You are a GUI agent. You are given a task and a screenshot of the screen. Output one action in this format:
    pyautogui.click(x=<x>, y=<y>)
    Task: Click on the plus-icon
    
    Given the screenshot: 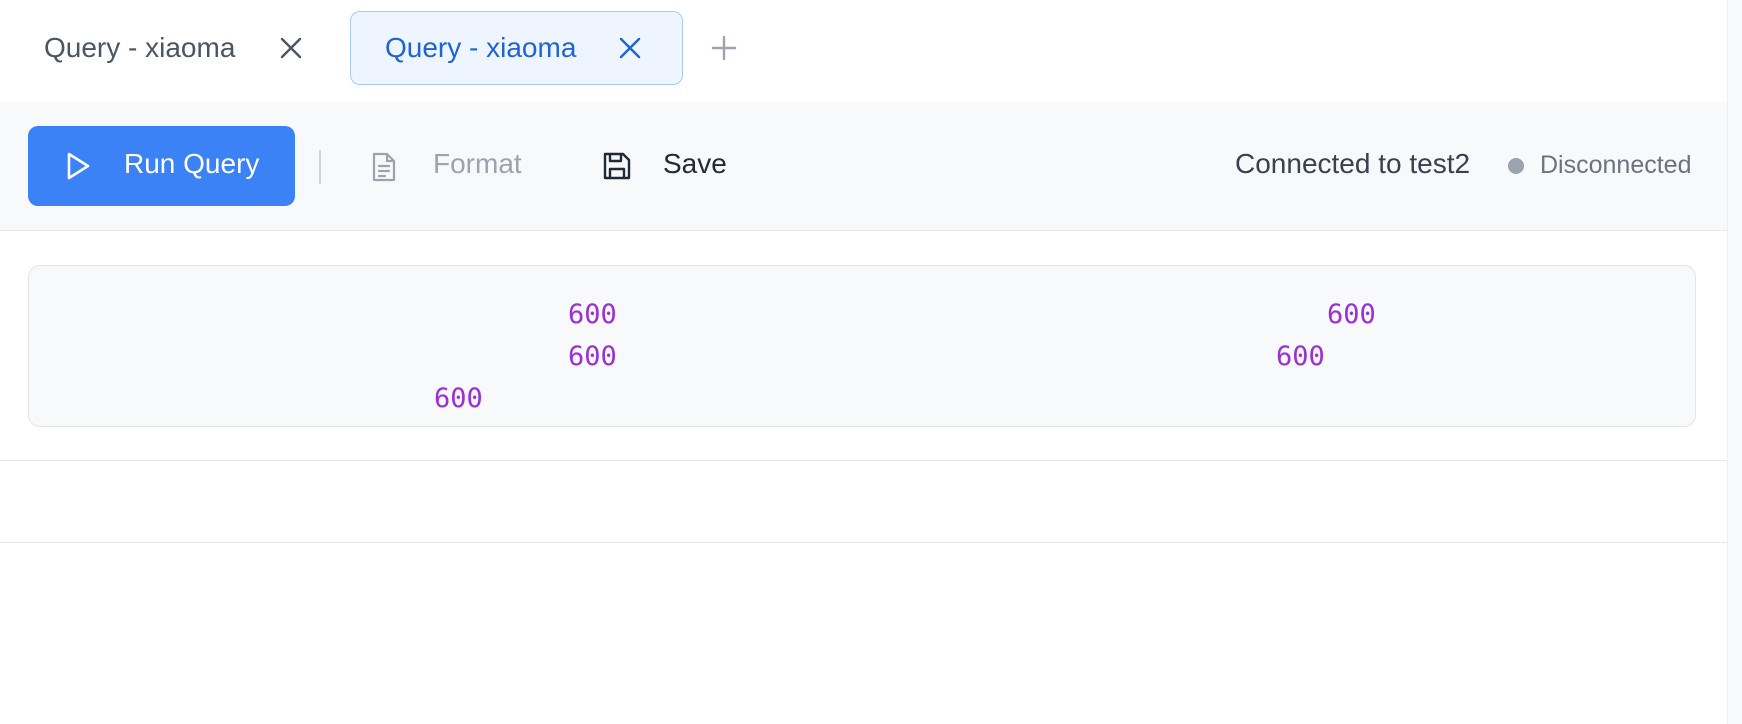 What is the action you would take?
    pyautogui.click(x=724, y=48)
    